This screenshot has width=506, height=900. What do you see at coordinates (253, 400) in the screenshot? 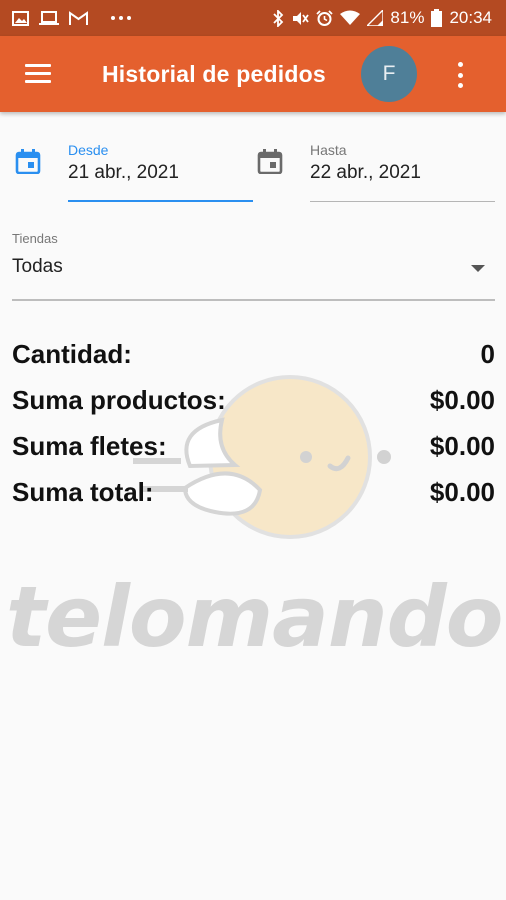
I see `summary-row: Suma productos: $0.00` at bounding box center [253, 400].